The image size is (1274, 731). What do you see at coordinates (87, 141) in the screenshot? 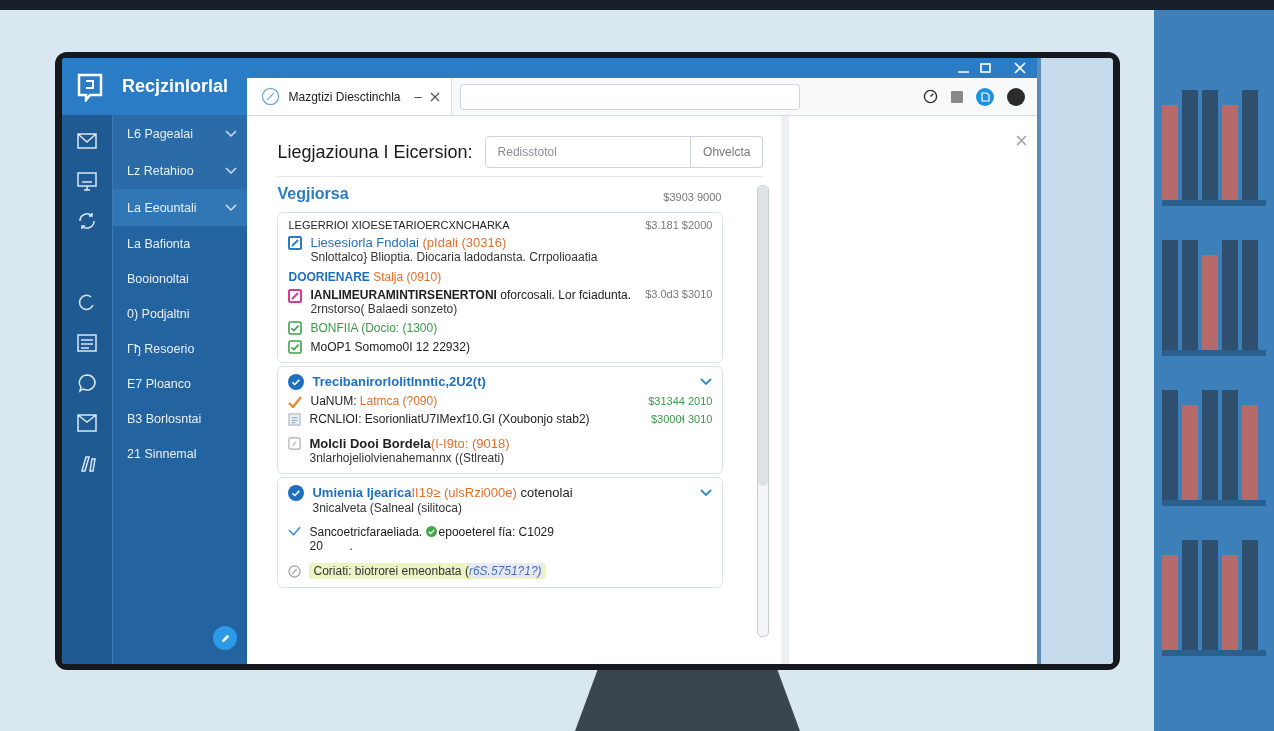
I see `mail-icon` at bounding box center [87, 141].